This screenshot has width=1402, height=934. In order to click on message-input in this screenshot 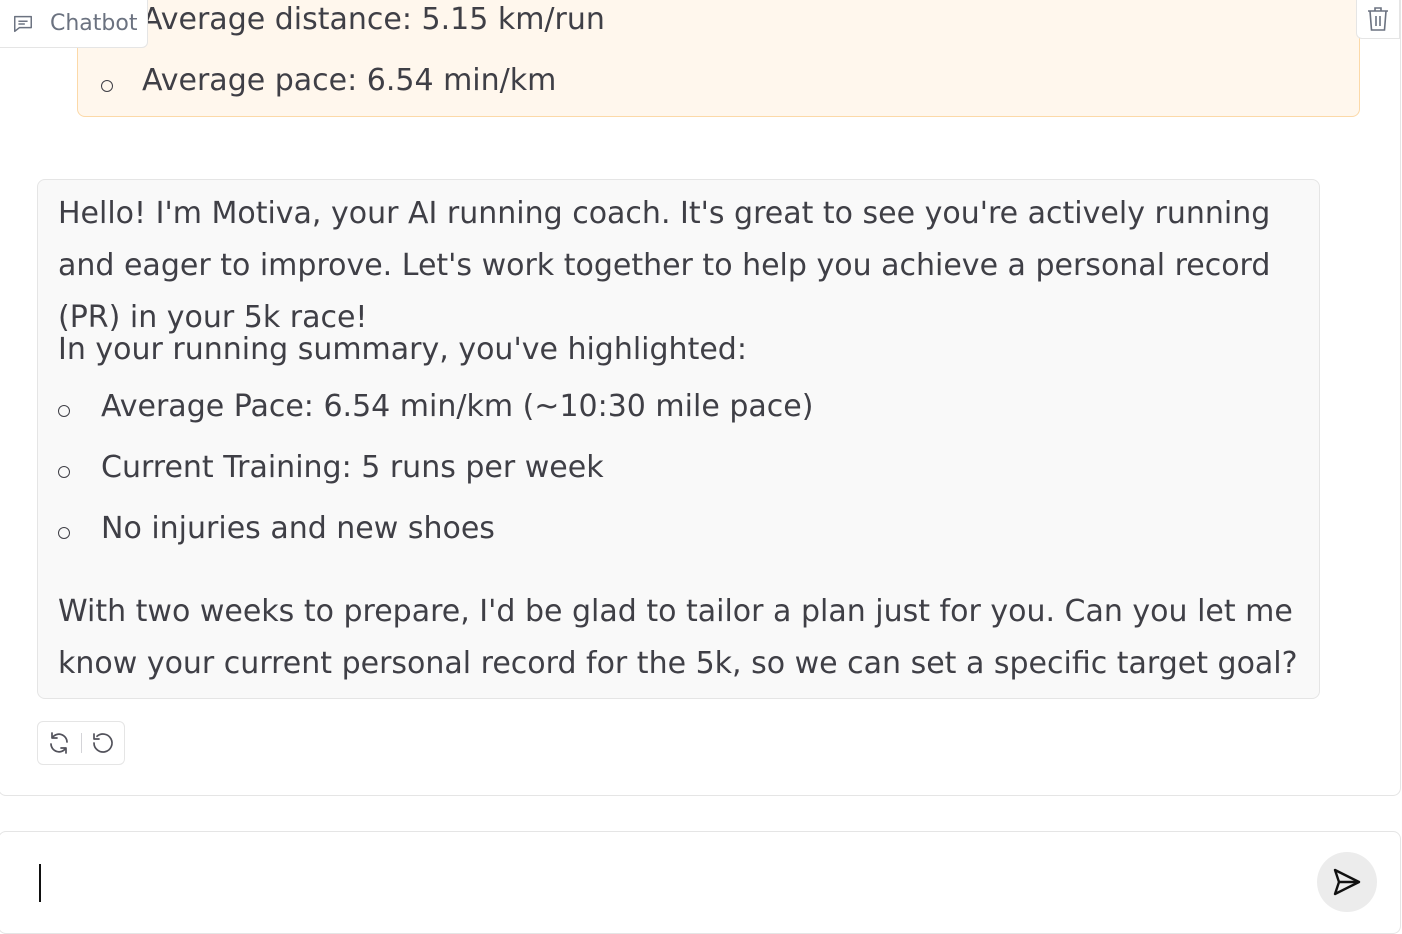, I will do `click(664, 882)`.